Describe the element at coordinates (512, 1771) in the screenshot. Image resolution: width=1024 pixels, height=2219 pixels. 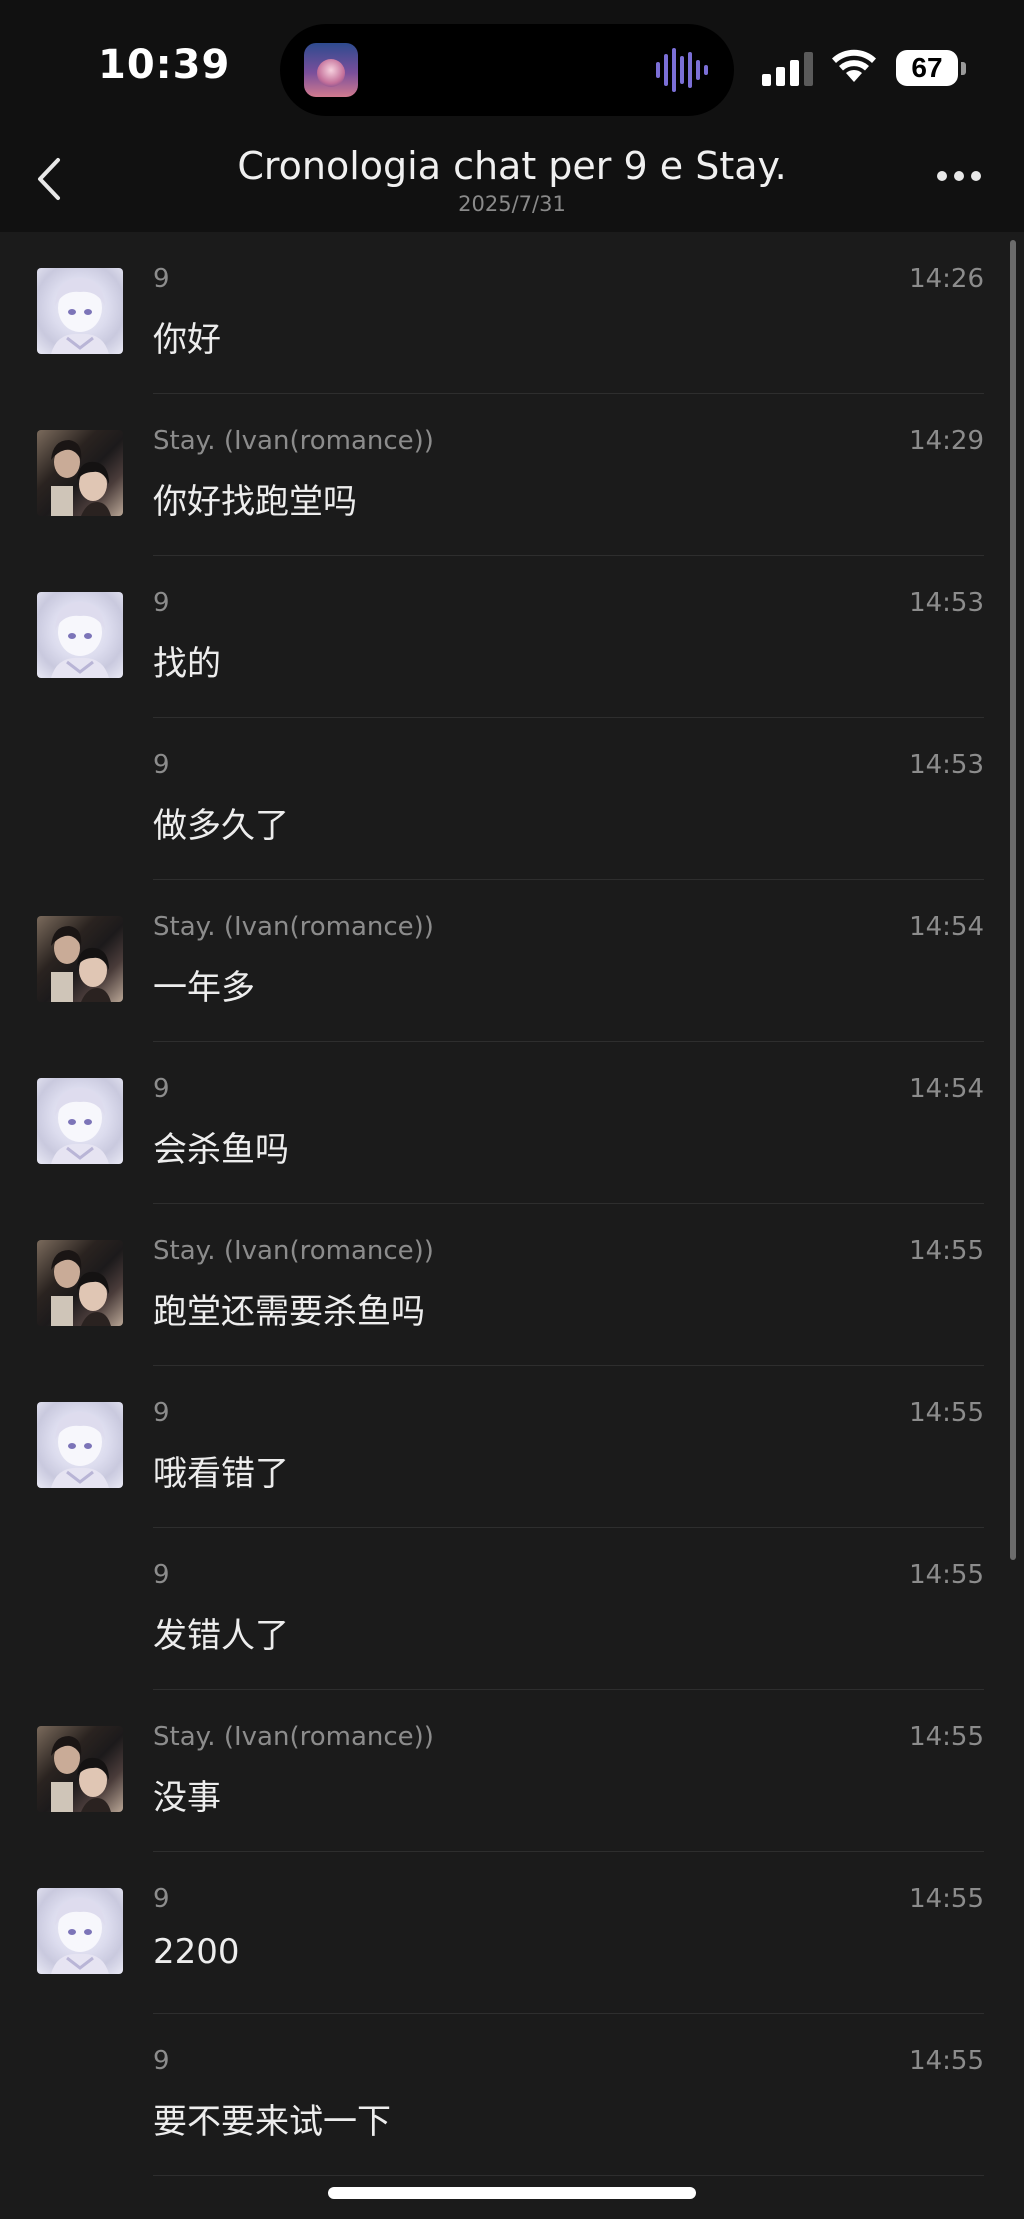
I see `chat-message: Stay. (Ivan(romance)) 14:55 没事` at that location.